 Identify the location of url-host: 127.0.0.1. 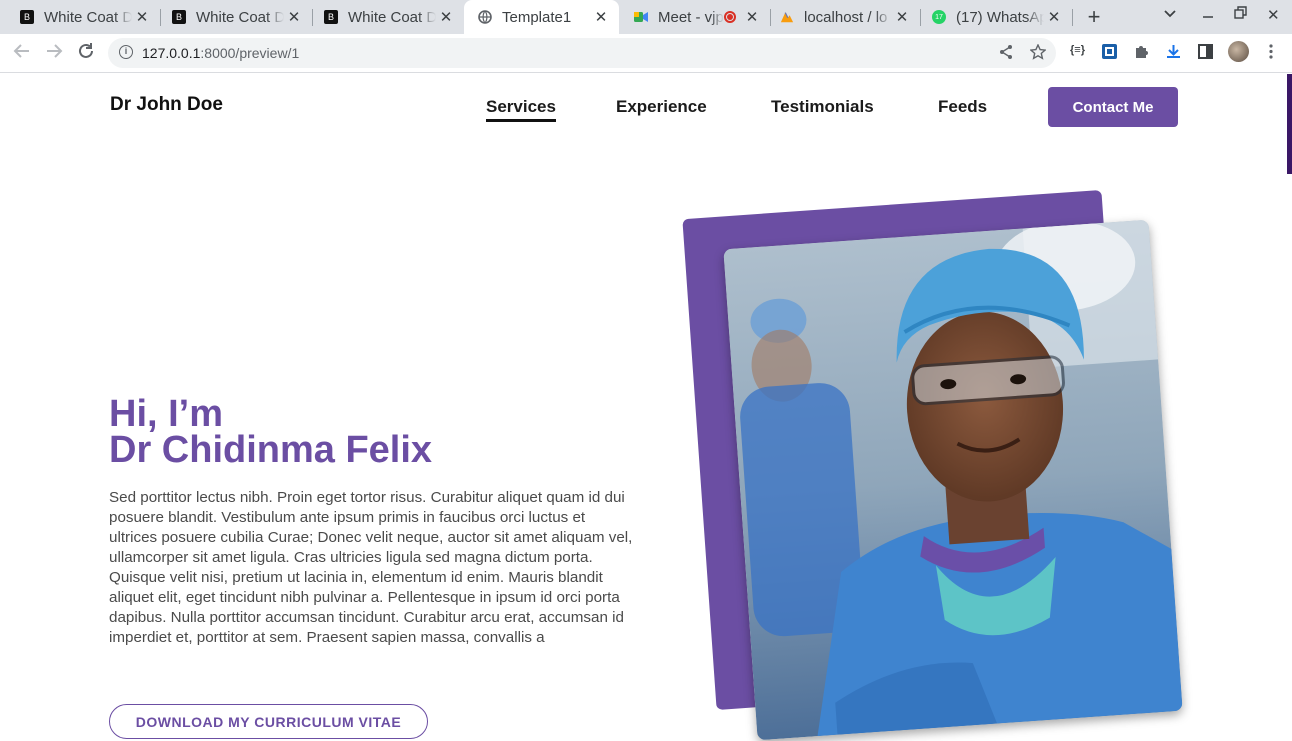
(171, 53).